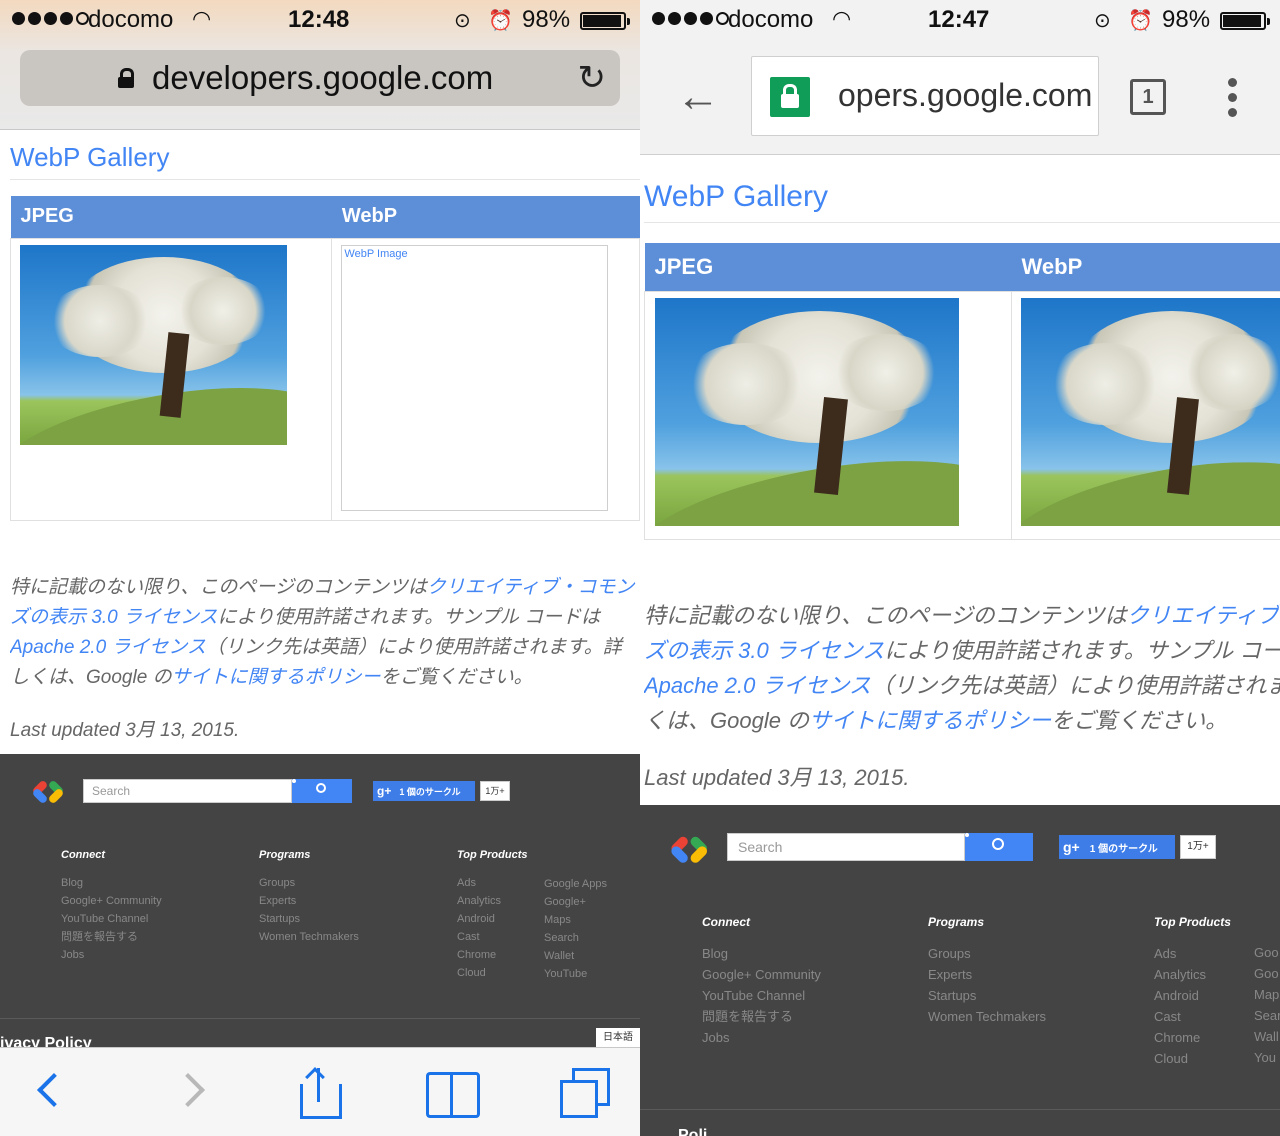 The image size is (1280, 1136). Describe the element at coordinates (764, 650) in the screenshot. I see `cc-license-link-cont: ズの表示 3.0 ライセンス` at that location.